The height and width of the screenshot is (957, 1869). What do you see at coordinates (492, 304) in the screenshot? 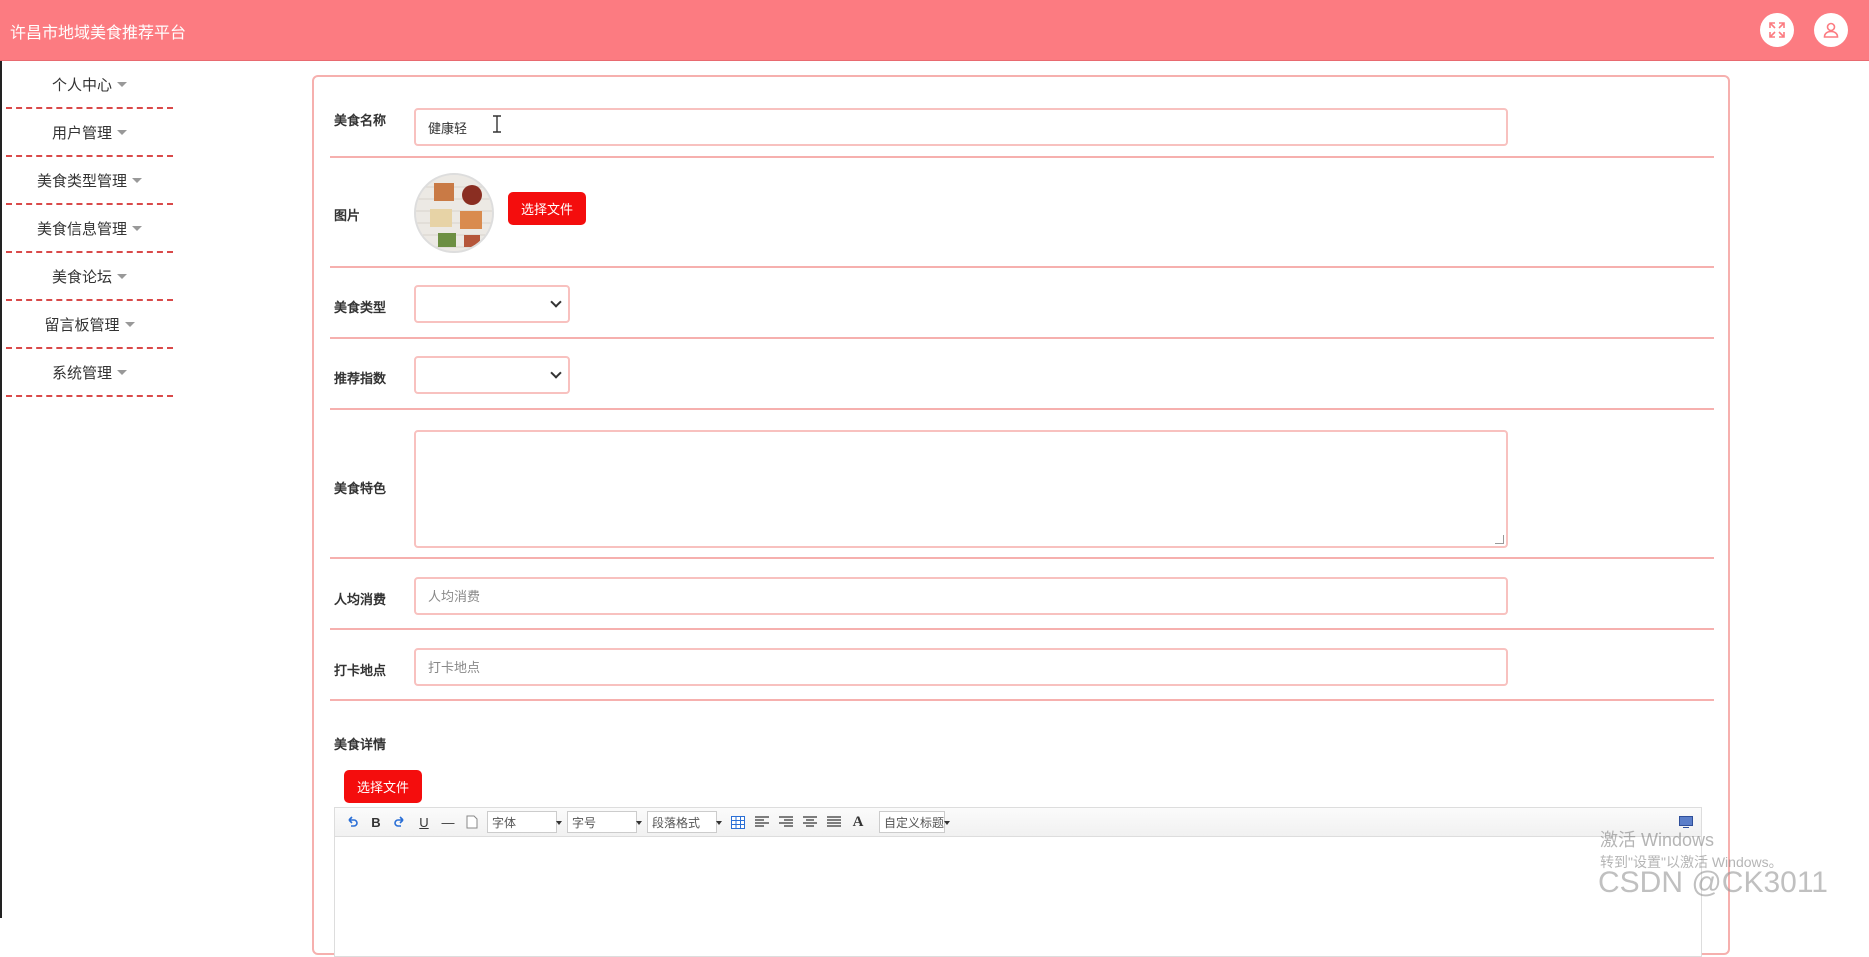
I see `type-select` at bounding box center [492, 304].